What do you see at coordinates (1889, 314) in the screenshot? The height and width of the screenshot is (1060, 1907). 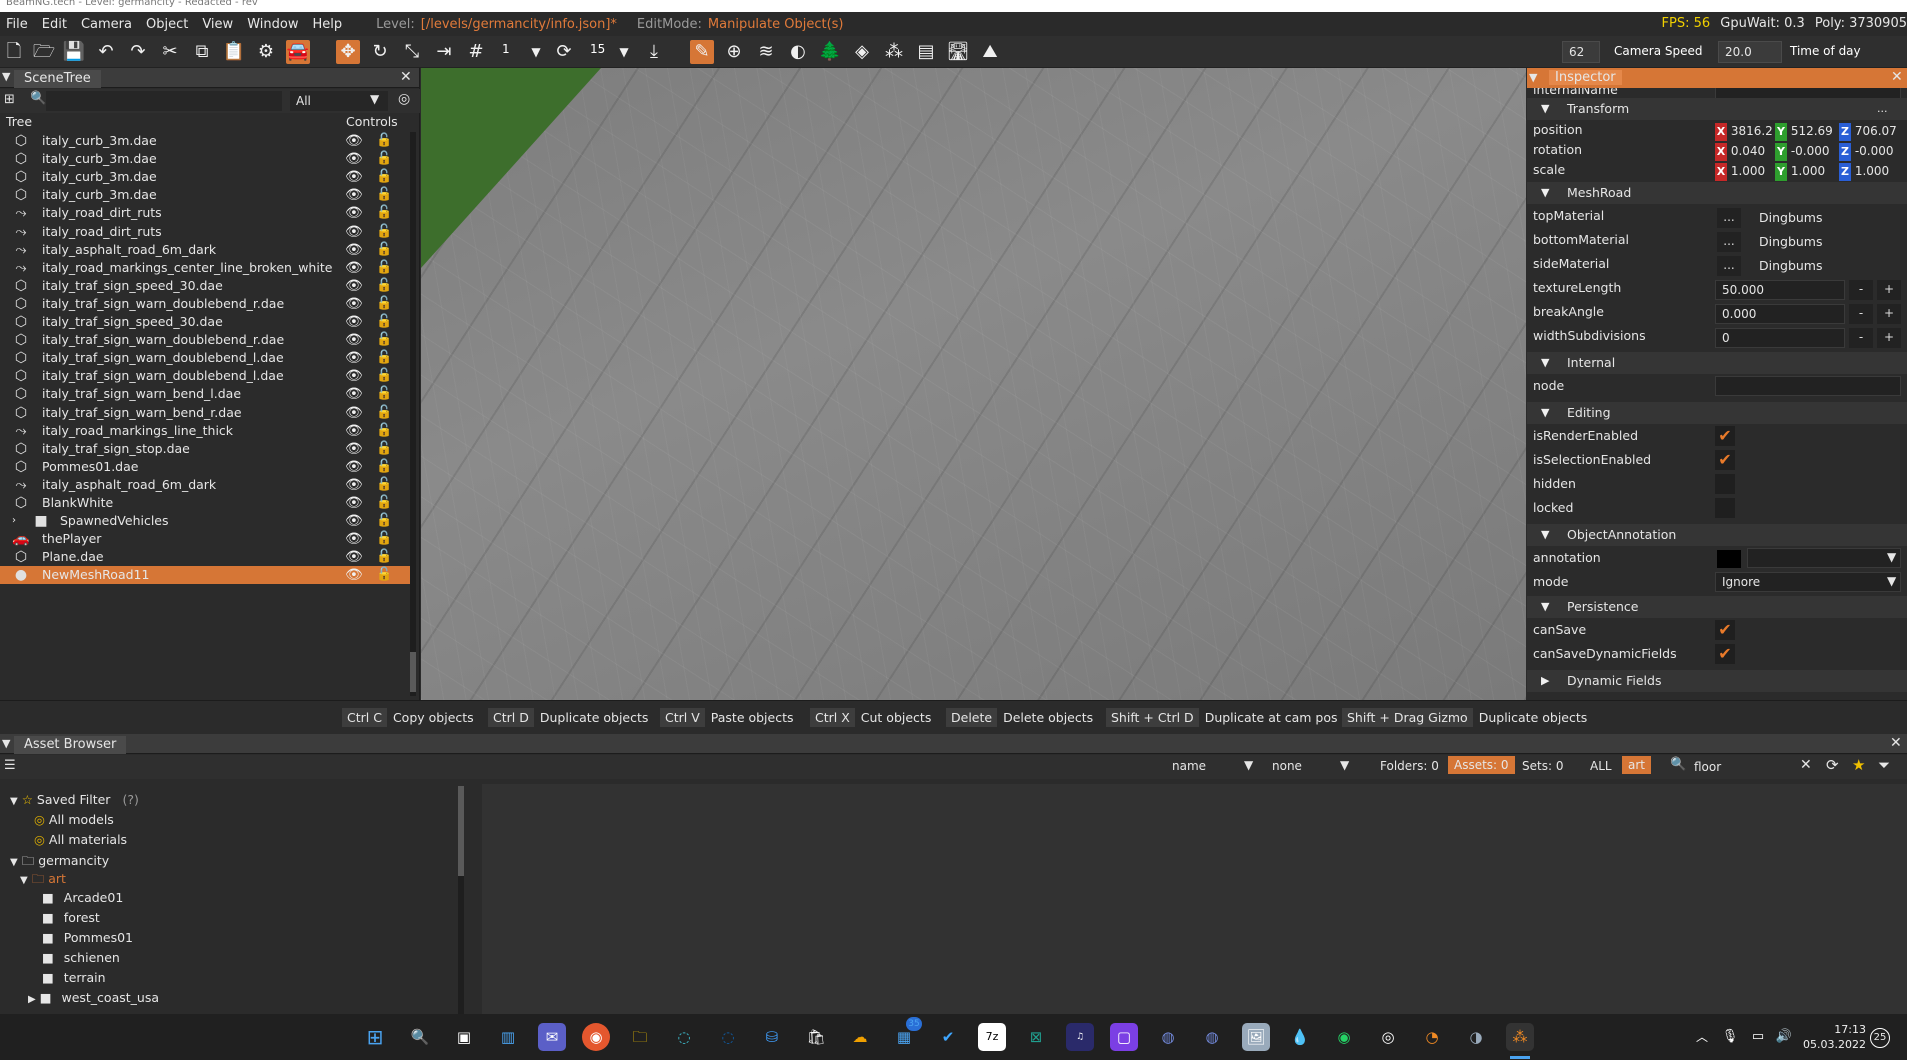 I see `breakangle-increment: +` at bounding box center [1889, 314].